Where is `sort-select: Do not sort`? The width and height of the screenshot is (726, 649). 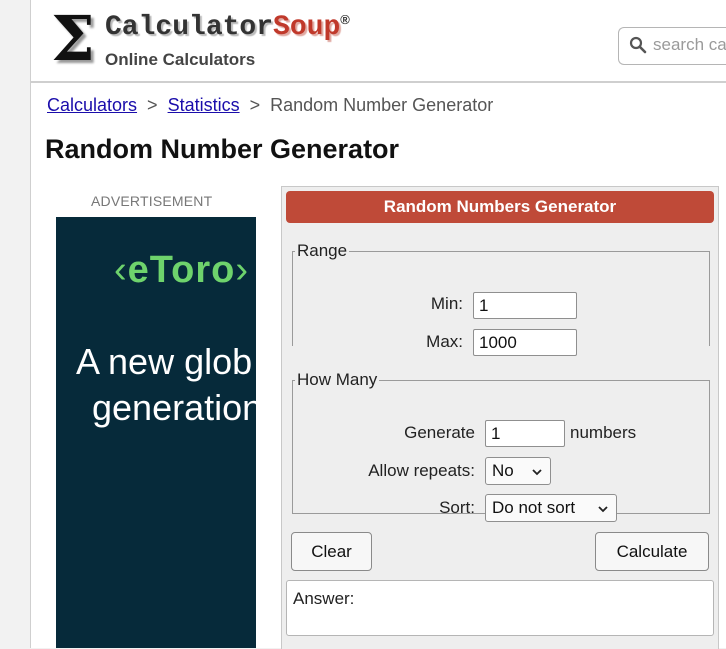
sort-select: Do not sort is located at coordinates (551, 508).